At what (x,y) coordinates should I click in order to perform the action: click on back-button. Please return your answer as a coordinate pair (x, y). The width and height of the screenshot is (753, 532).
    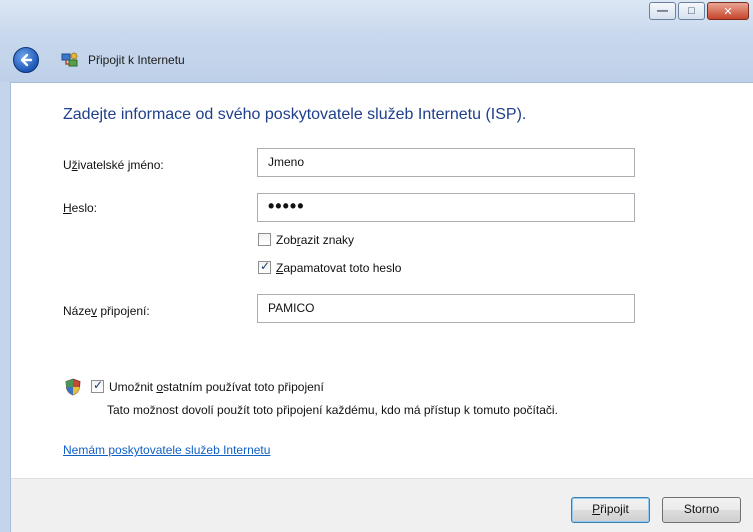
    Looking at the image, I should click on (26, 60).